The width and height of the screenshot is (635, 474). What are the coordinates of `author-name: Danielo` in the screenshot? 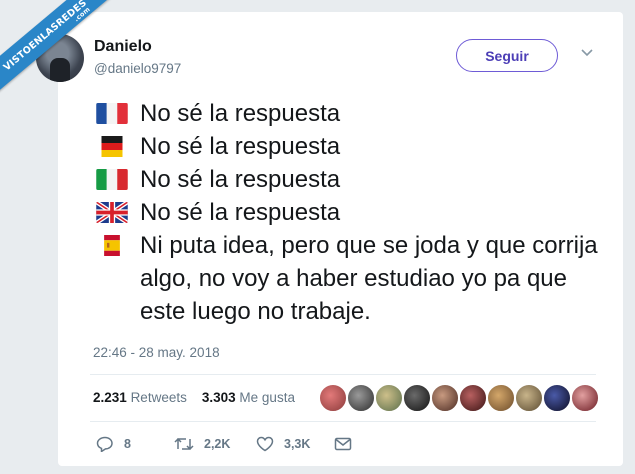 It's located at (123, 47).